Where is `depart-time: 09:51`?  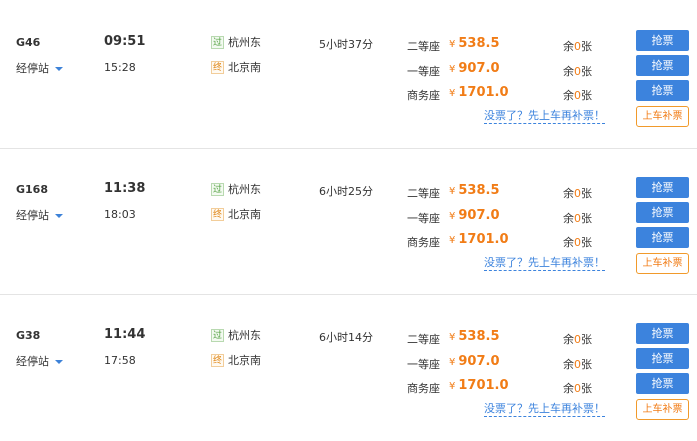
depart-time: 09:51 is located at coordinates (125, 41).